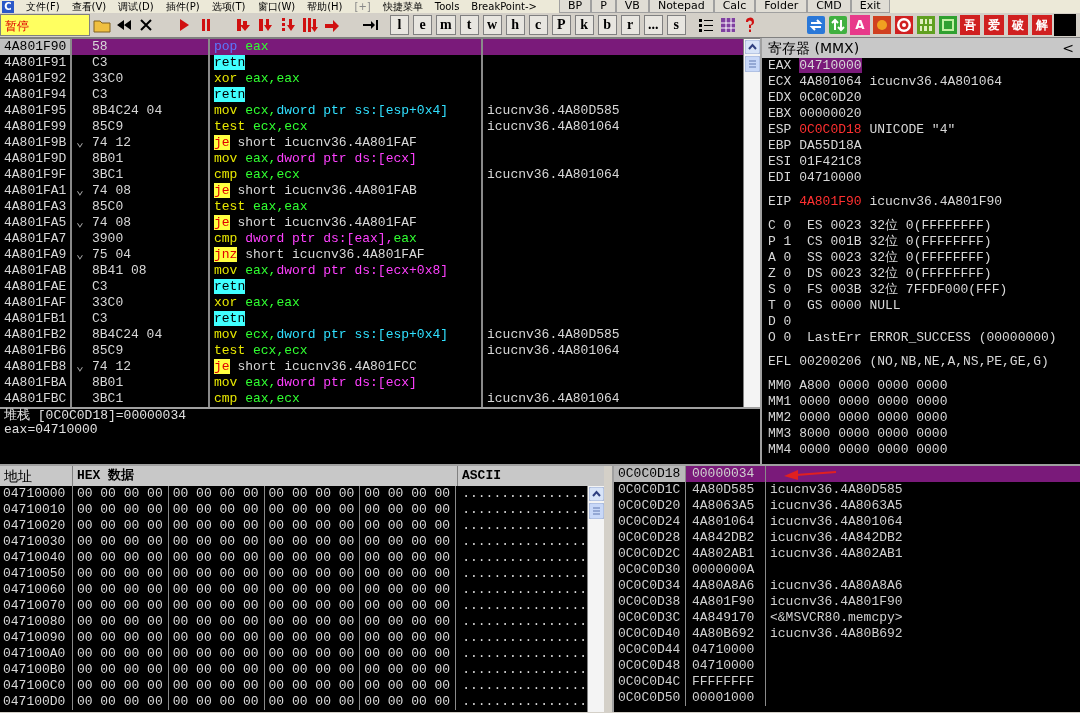  Describe the element at coordinates (1068, 48) in the screenshot. I see `collapse-toggle: <` at that location.